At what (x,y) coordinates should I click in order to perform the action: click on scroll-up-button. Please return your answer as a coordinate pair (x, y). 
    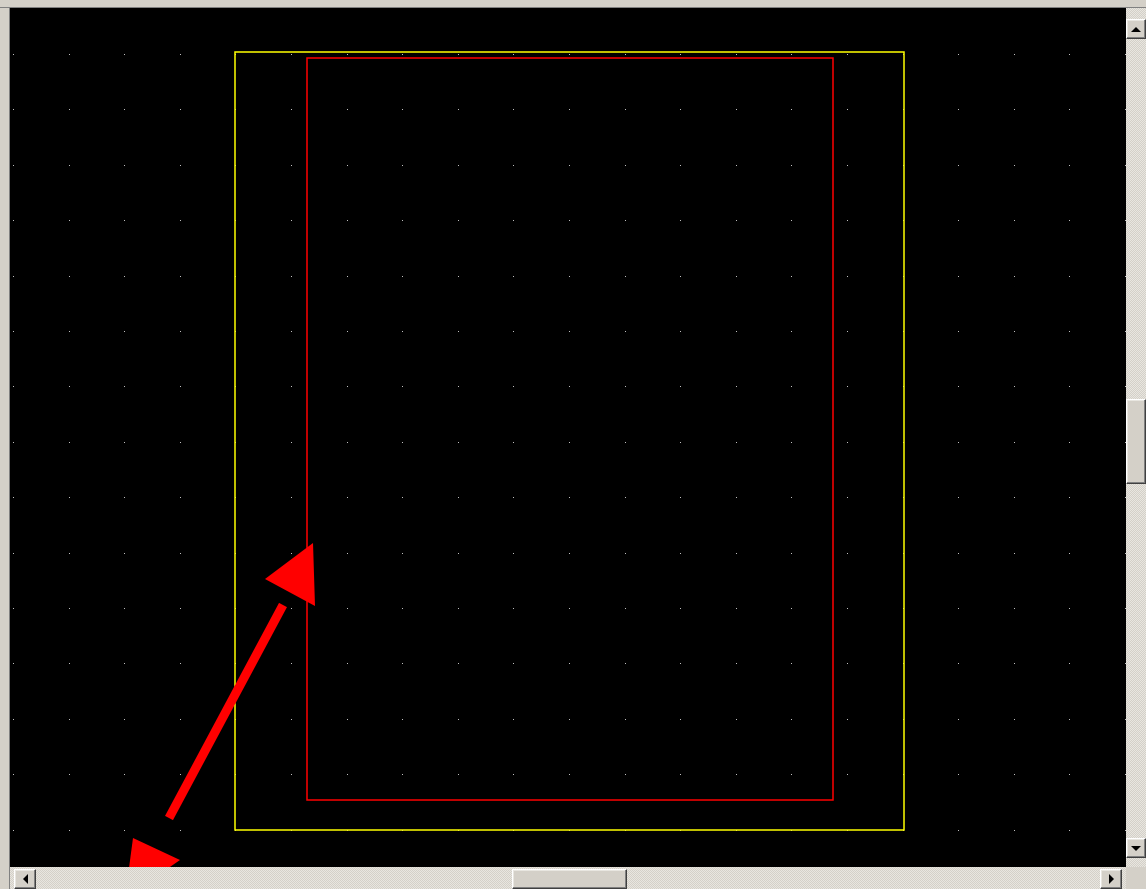
    Looking at the image, I should click on (1136, 29).